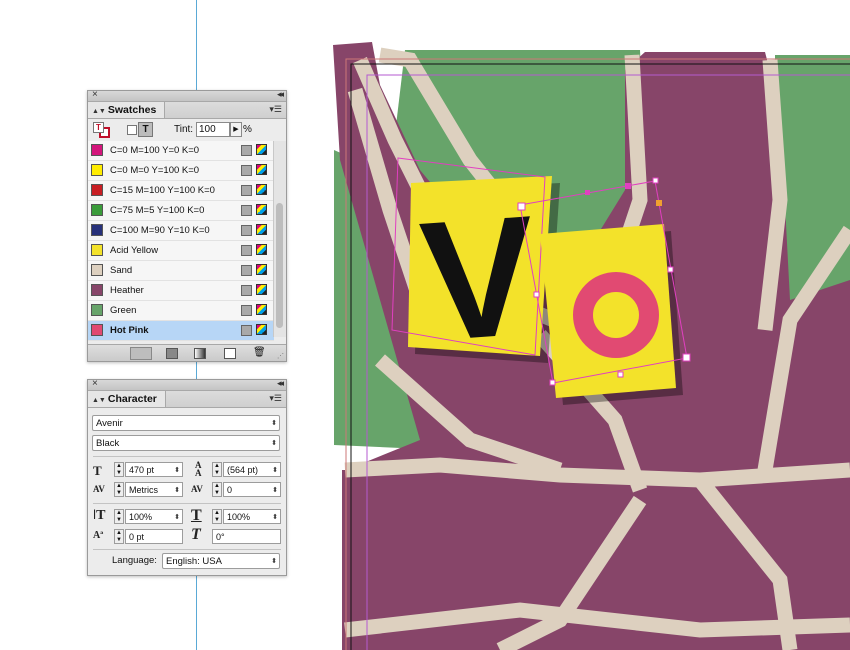  Describe the element at coordinates (217, 469) in the screenshot. I see `leading-stepper: ▲ ▼` at that location.